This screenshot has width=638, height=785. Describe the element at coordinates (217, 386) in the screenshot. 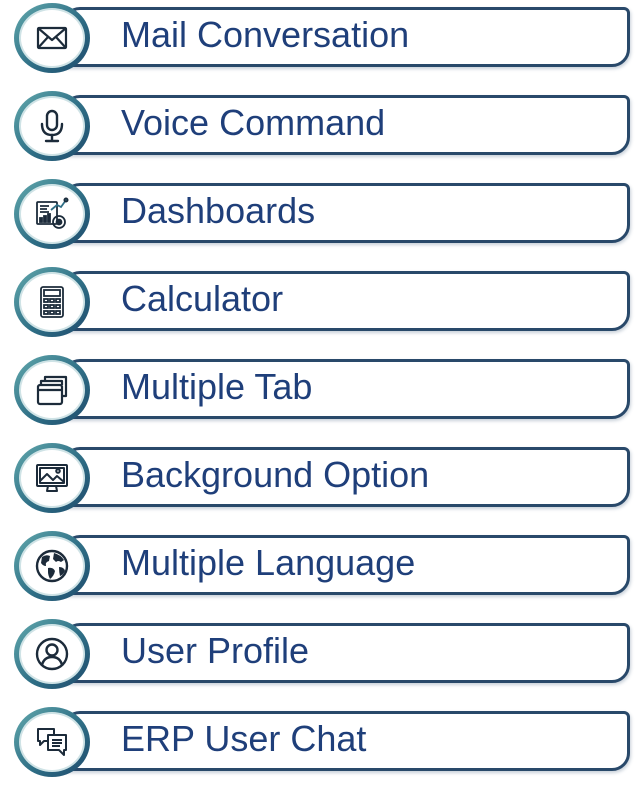

I see `feature-label: Multiple Tab` at that location.